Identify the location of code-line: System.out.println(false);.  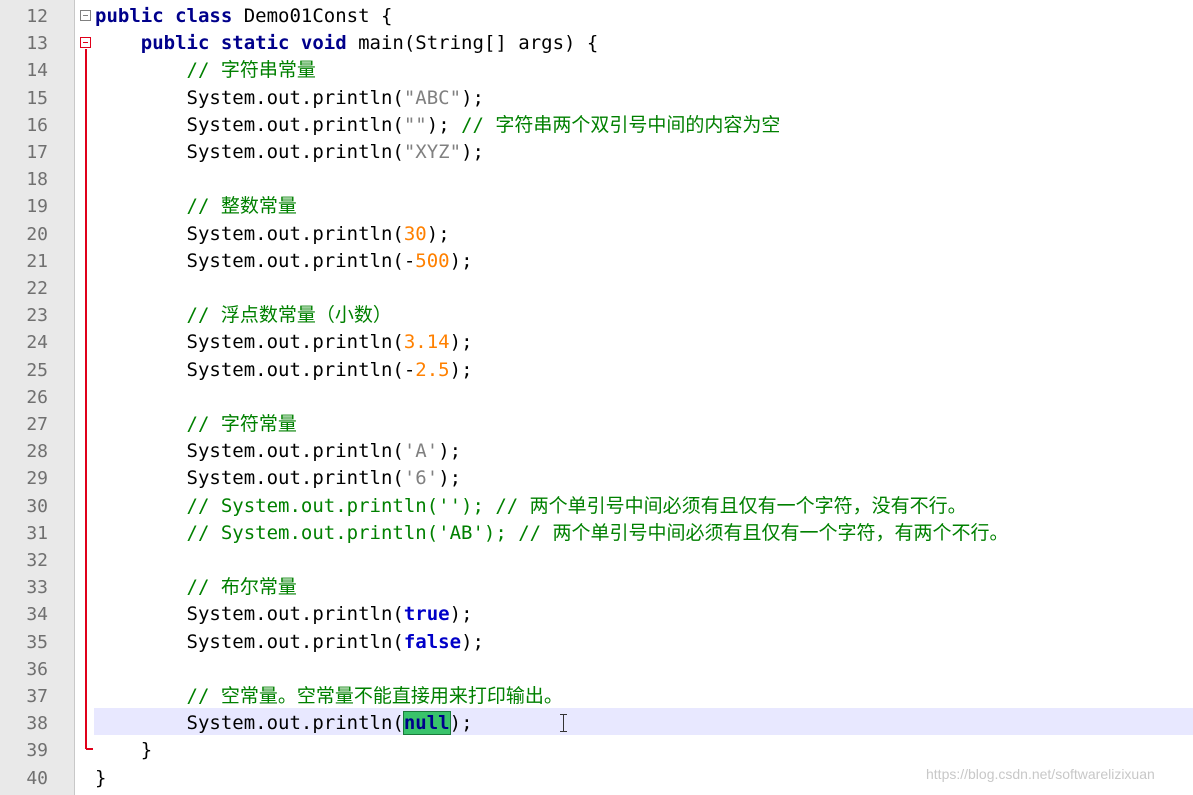
(289, 642).